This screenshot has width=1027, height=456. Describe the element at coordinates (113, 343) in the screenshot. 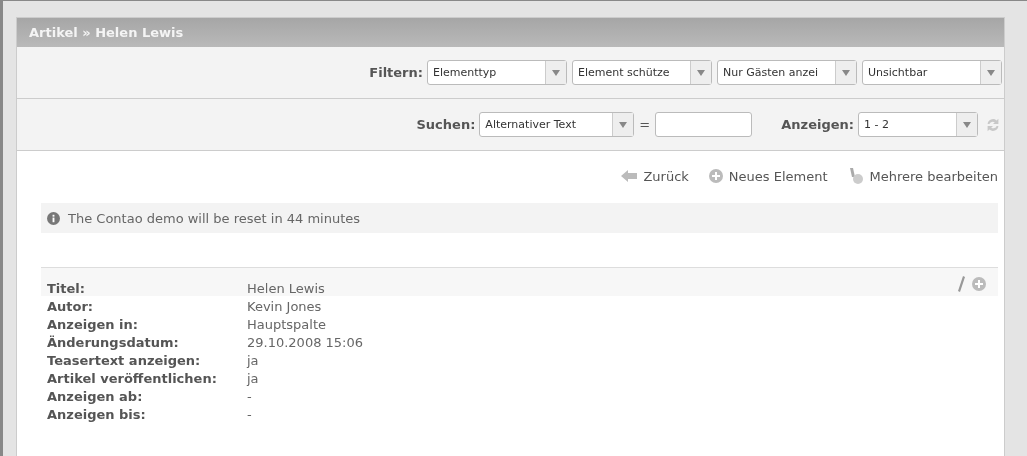

I see `field-label: Änderungsdatum:` at that location.